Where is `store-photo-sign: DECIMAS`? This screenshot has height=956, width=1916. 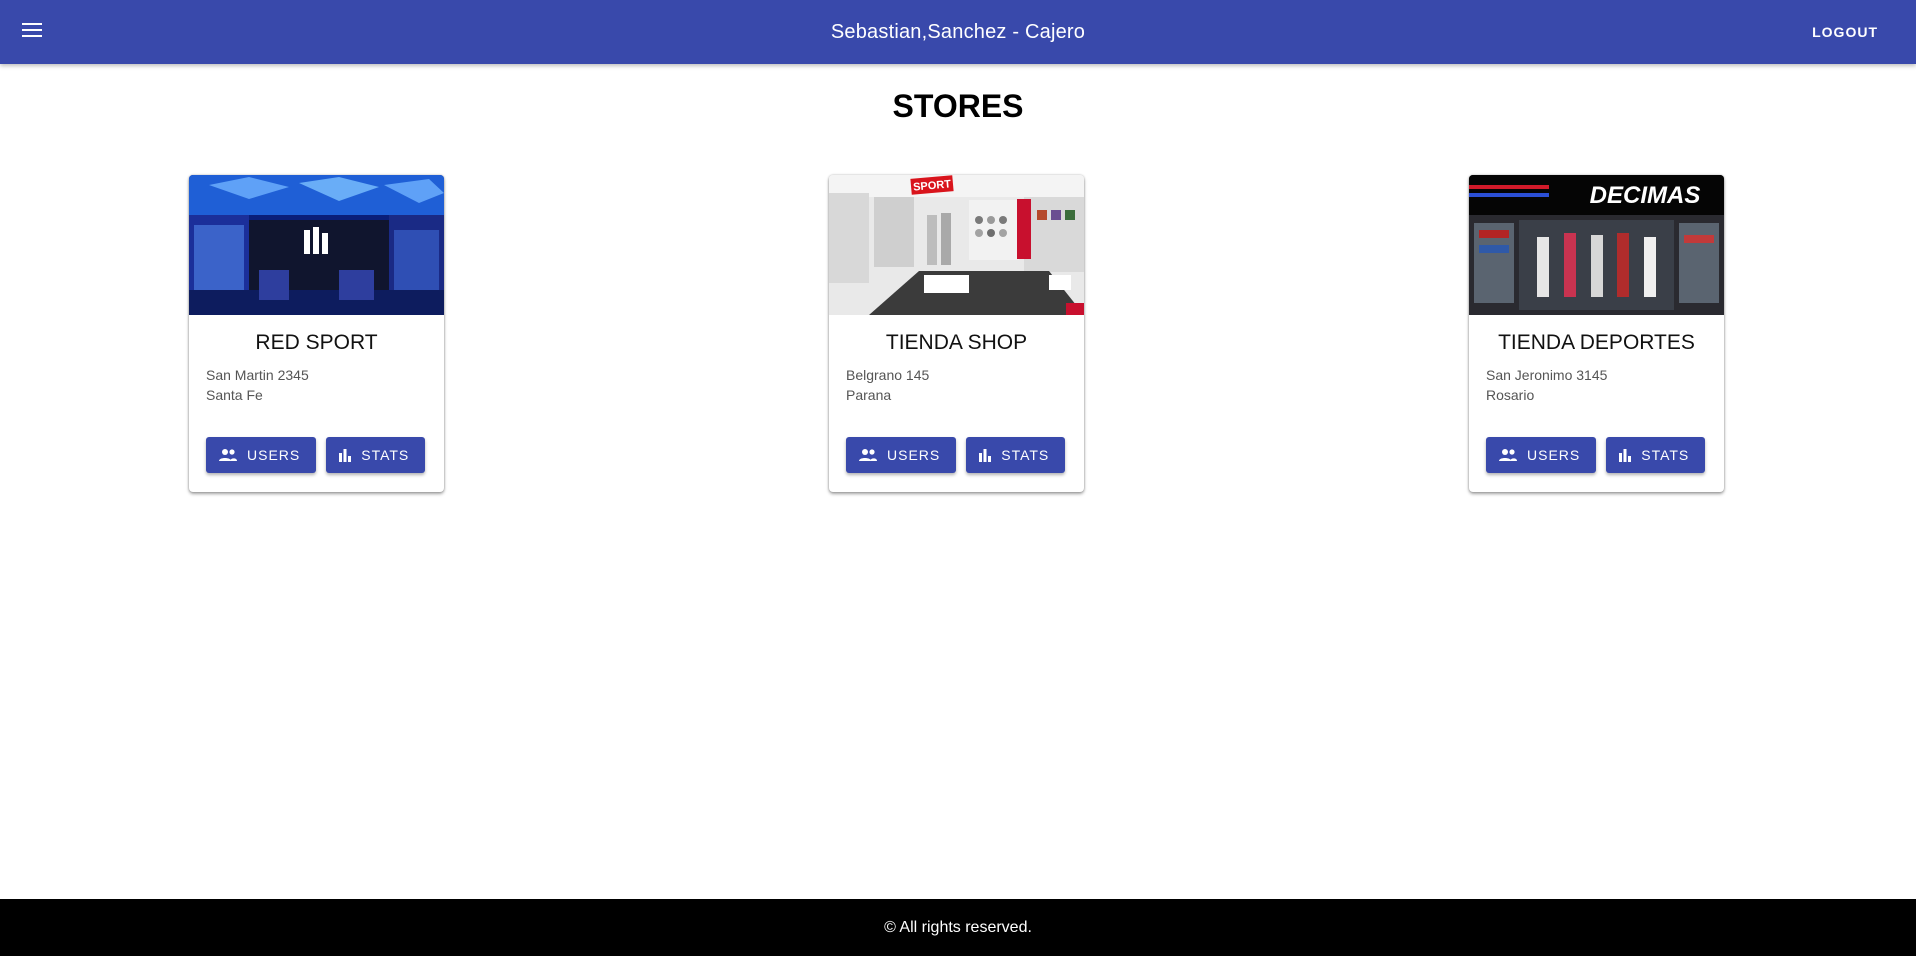
store-photo-sign: DECIMAS is located at coordinates (1645, 195).